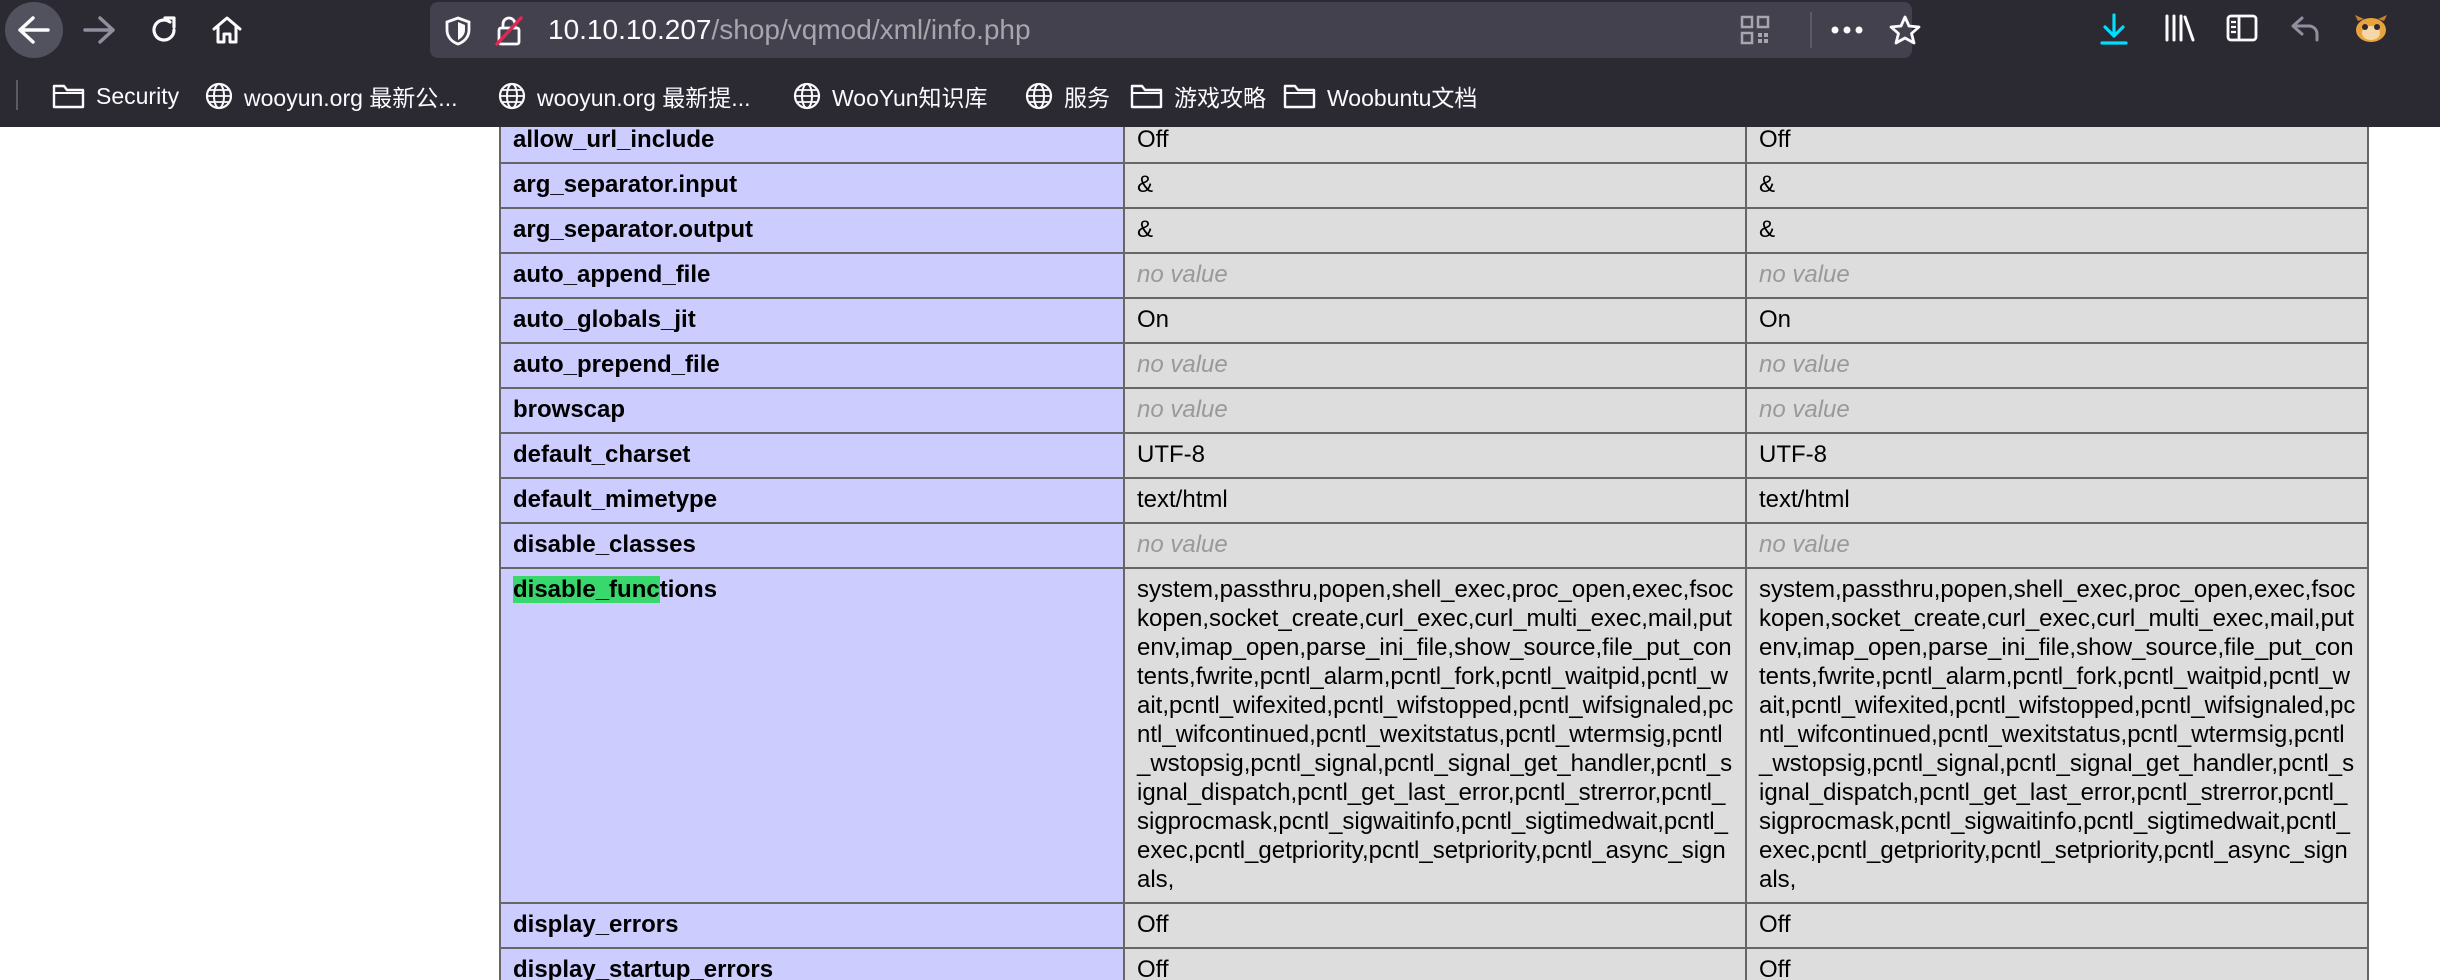 The height and width of the screenshot is (980, 2440). Describe the element at coordinates (2180, 28) in the screenshot. I see `library-icon` at that location.